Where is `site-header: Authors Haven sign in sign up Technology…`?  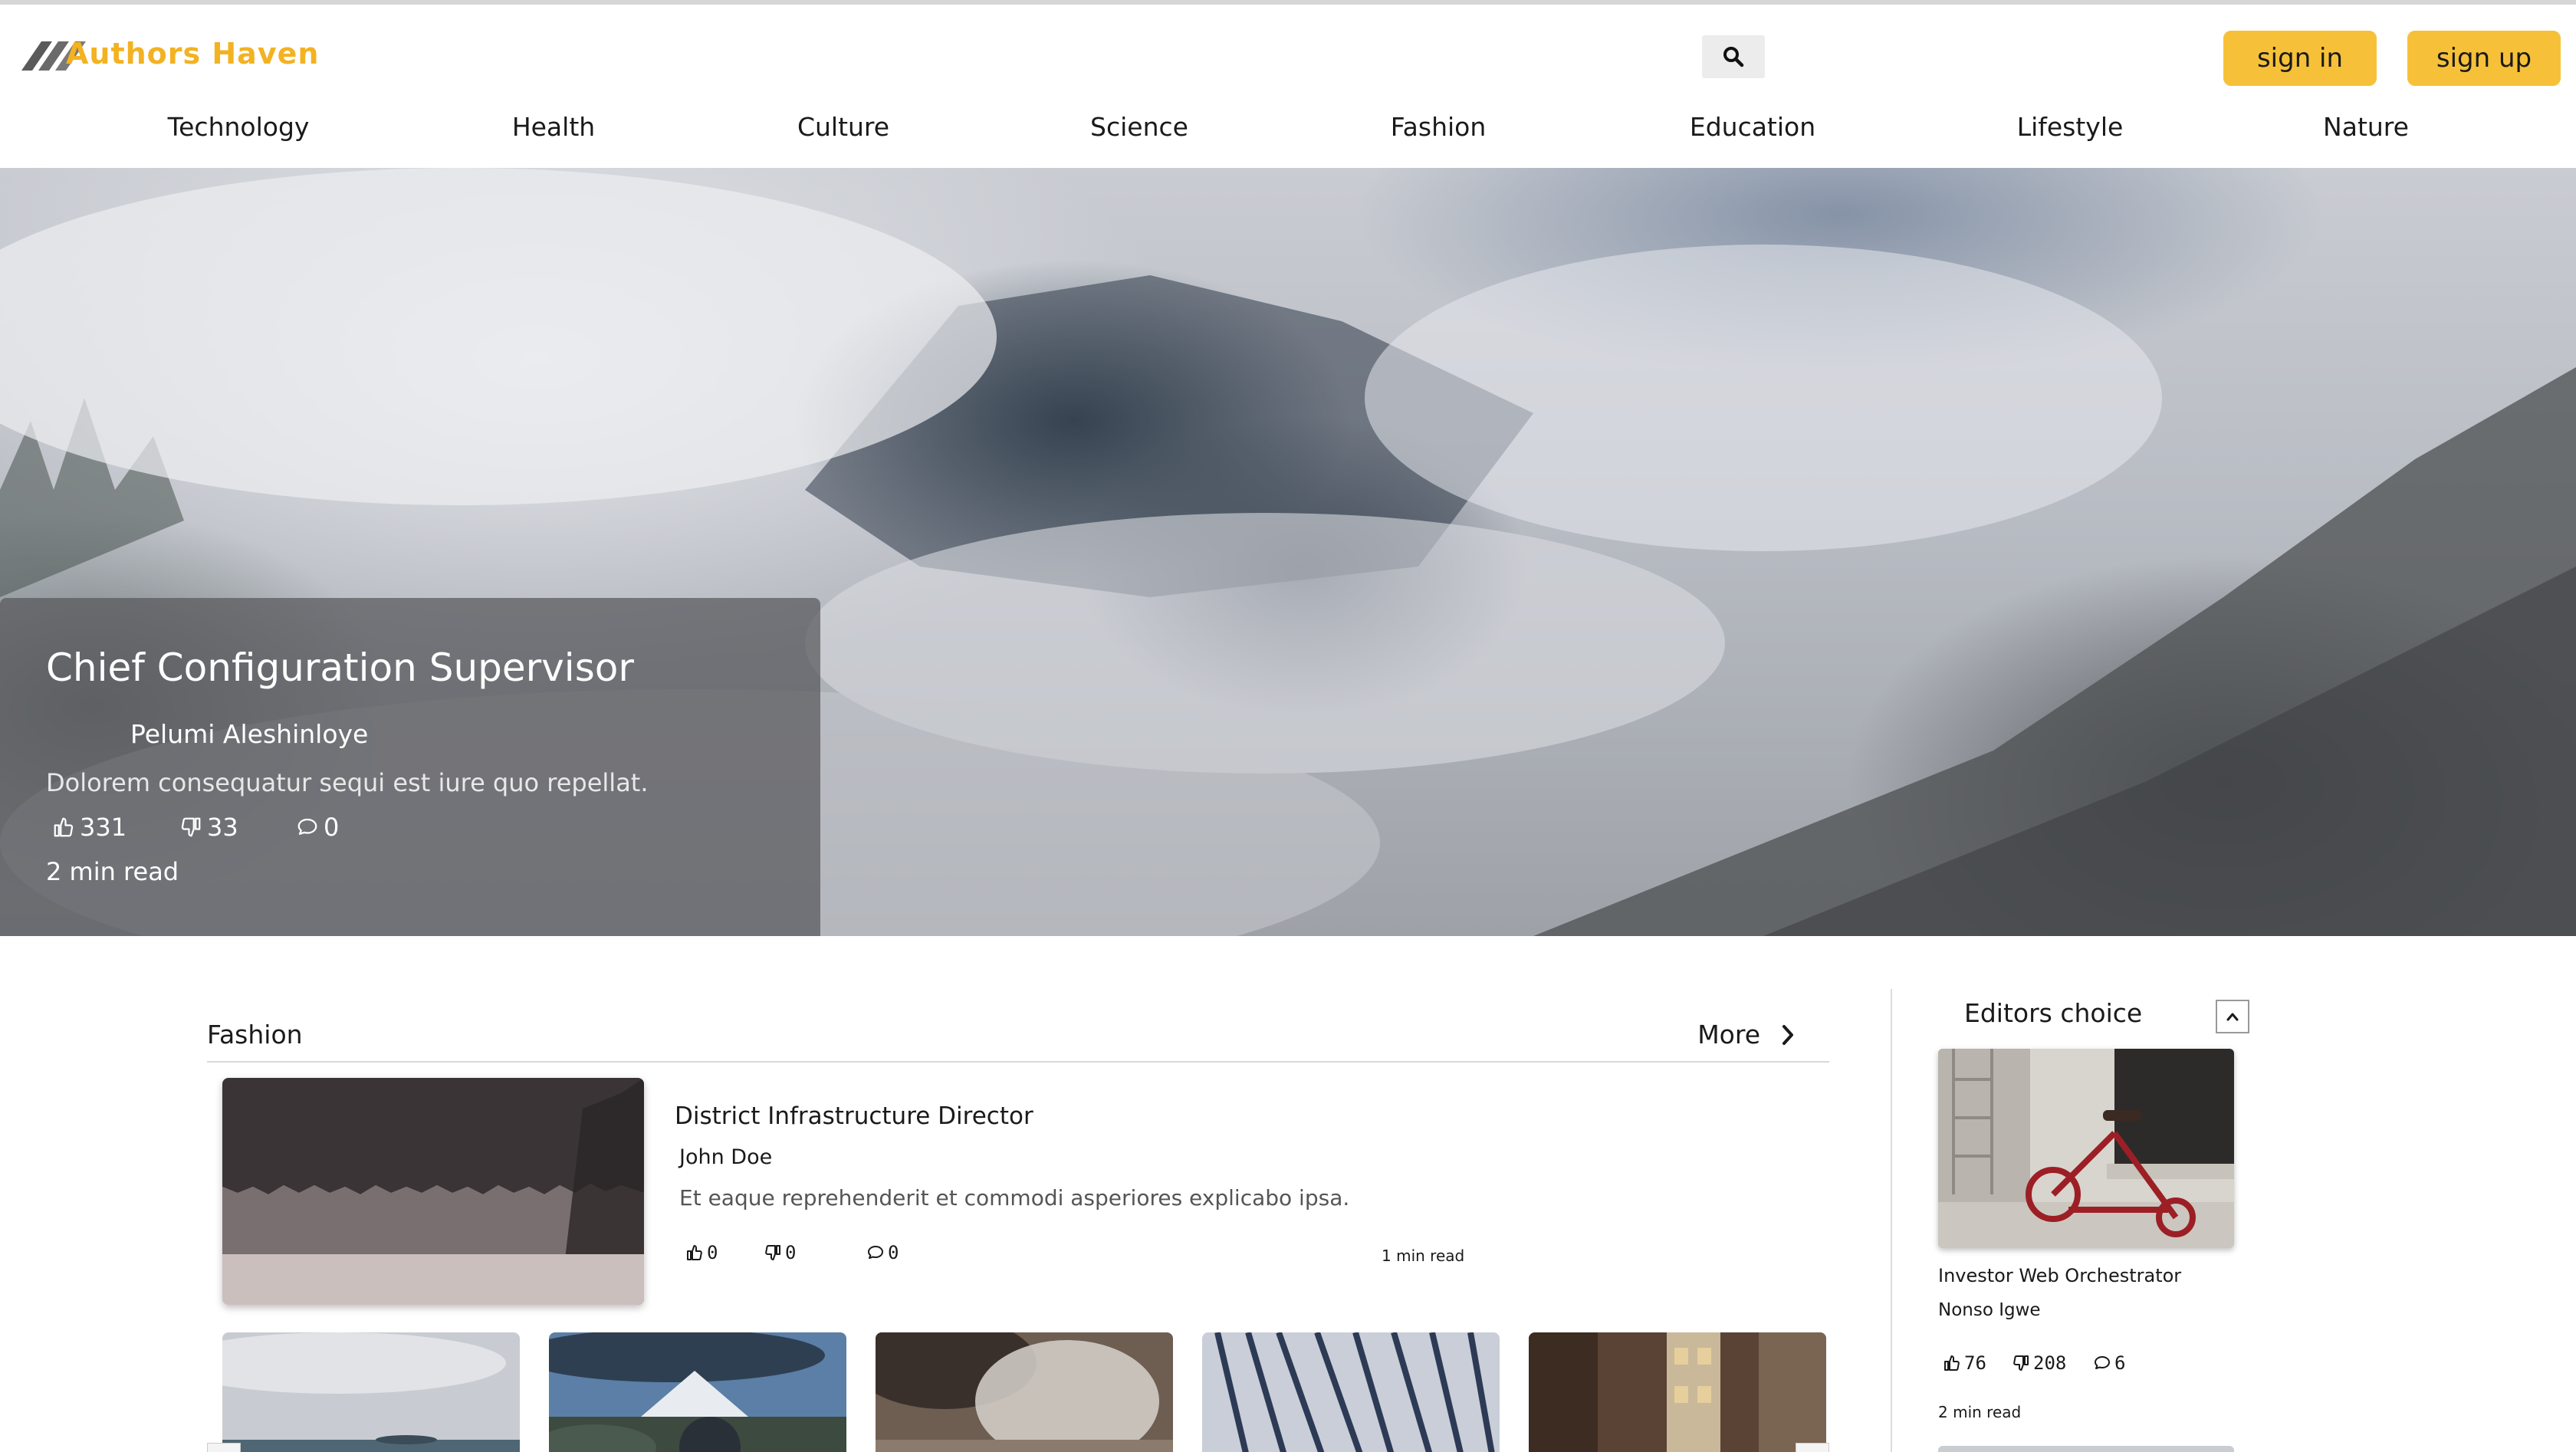 site-header: Authors Haven sign in sign up Technology… is located at coordinates (1288, 86).